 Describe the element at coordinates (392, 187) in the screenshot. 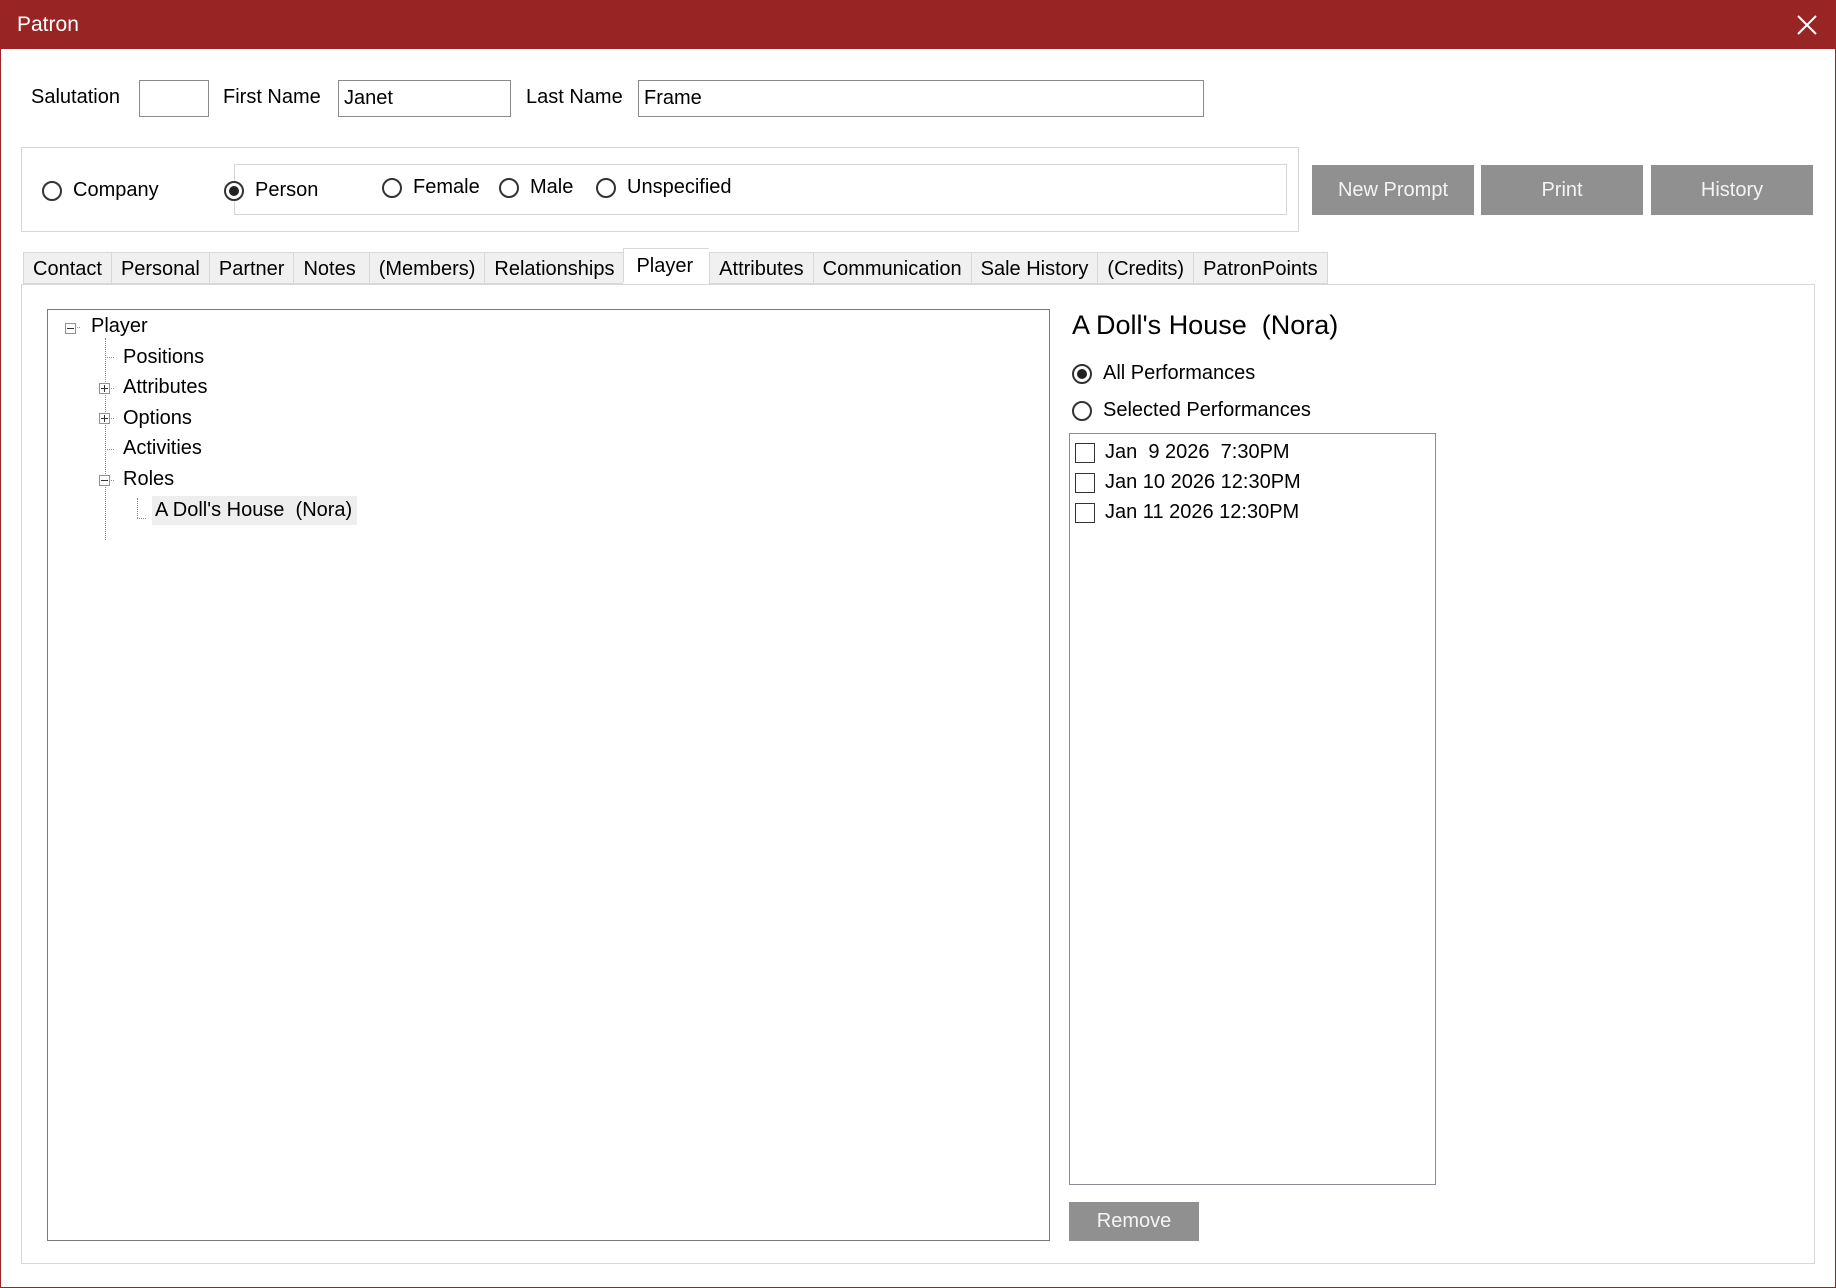

I see `female-radio-circle` at that location.